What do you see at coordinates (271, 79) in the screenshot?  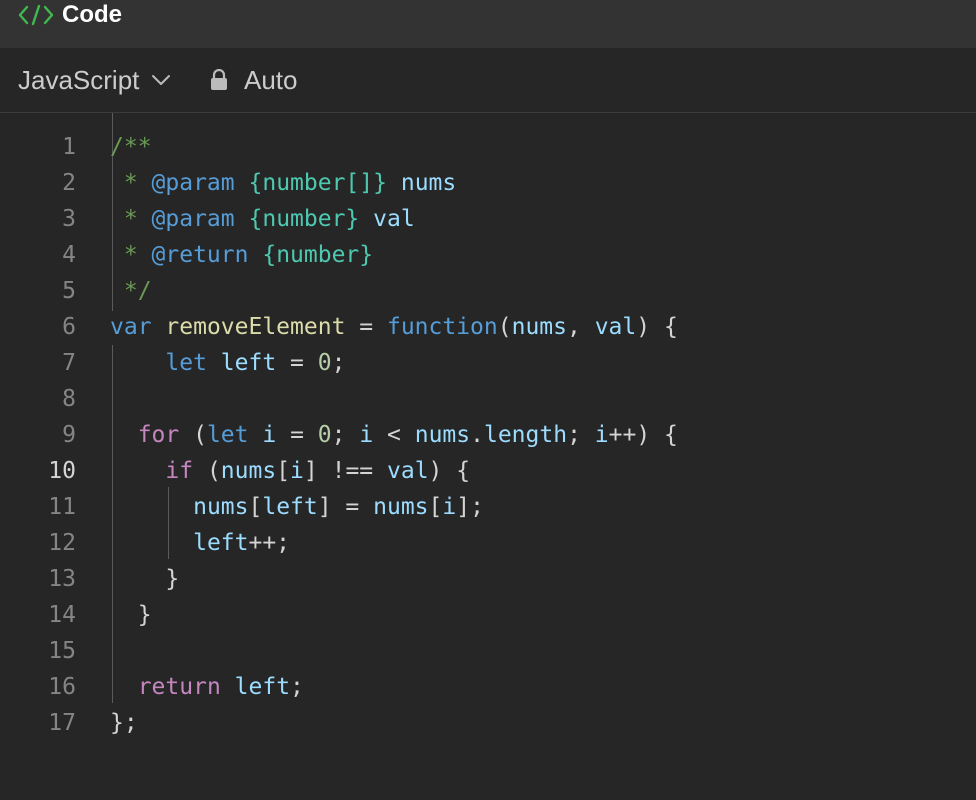 I see `mode-label: Auto` at bounding box center [271, 79].